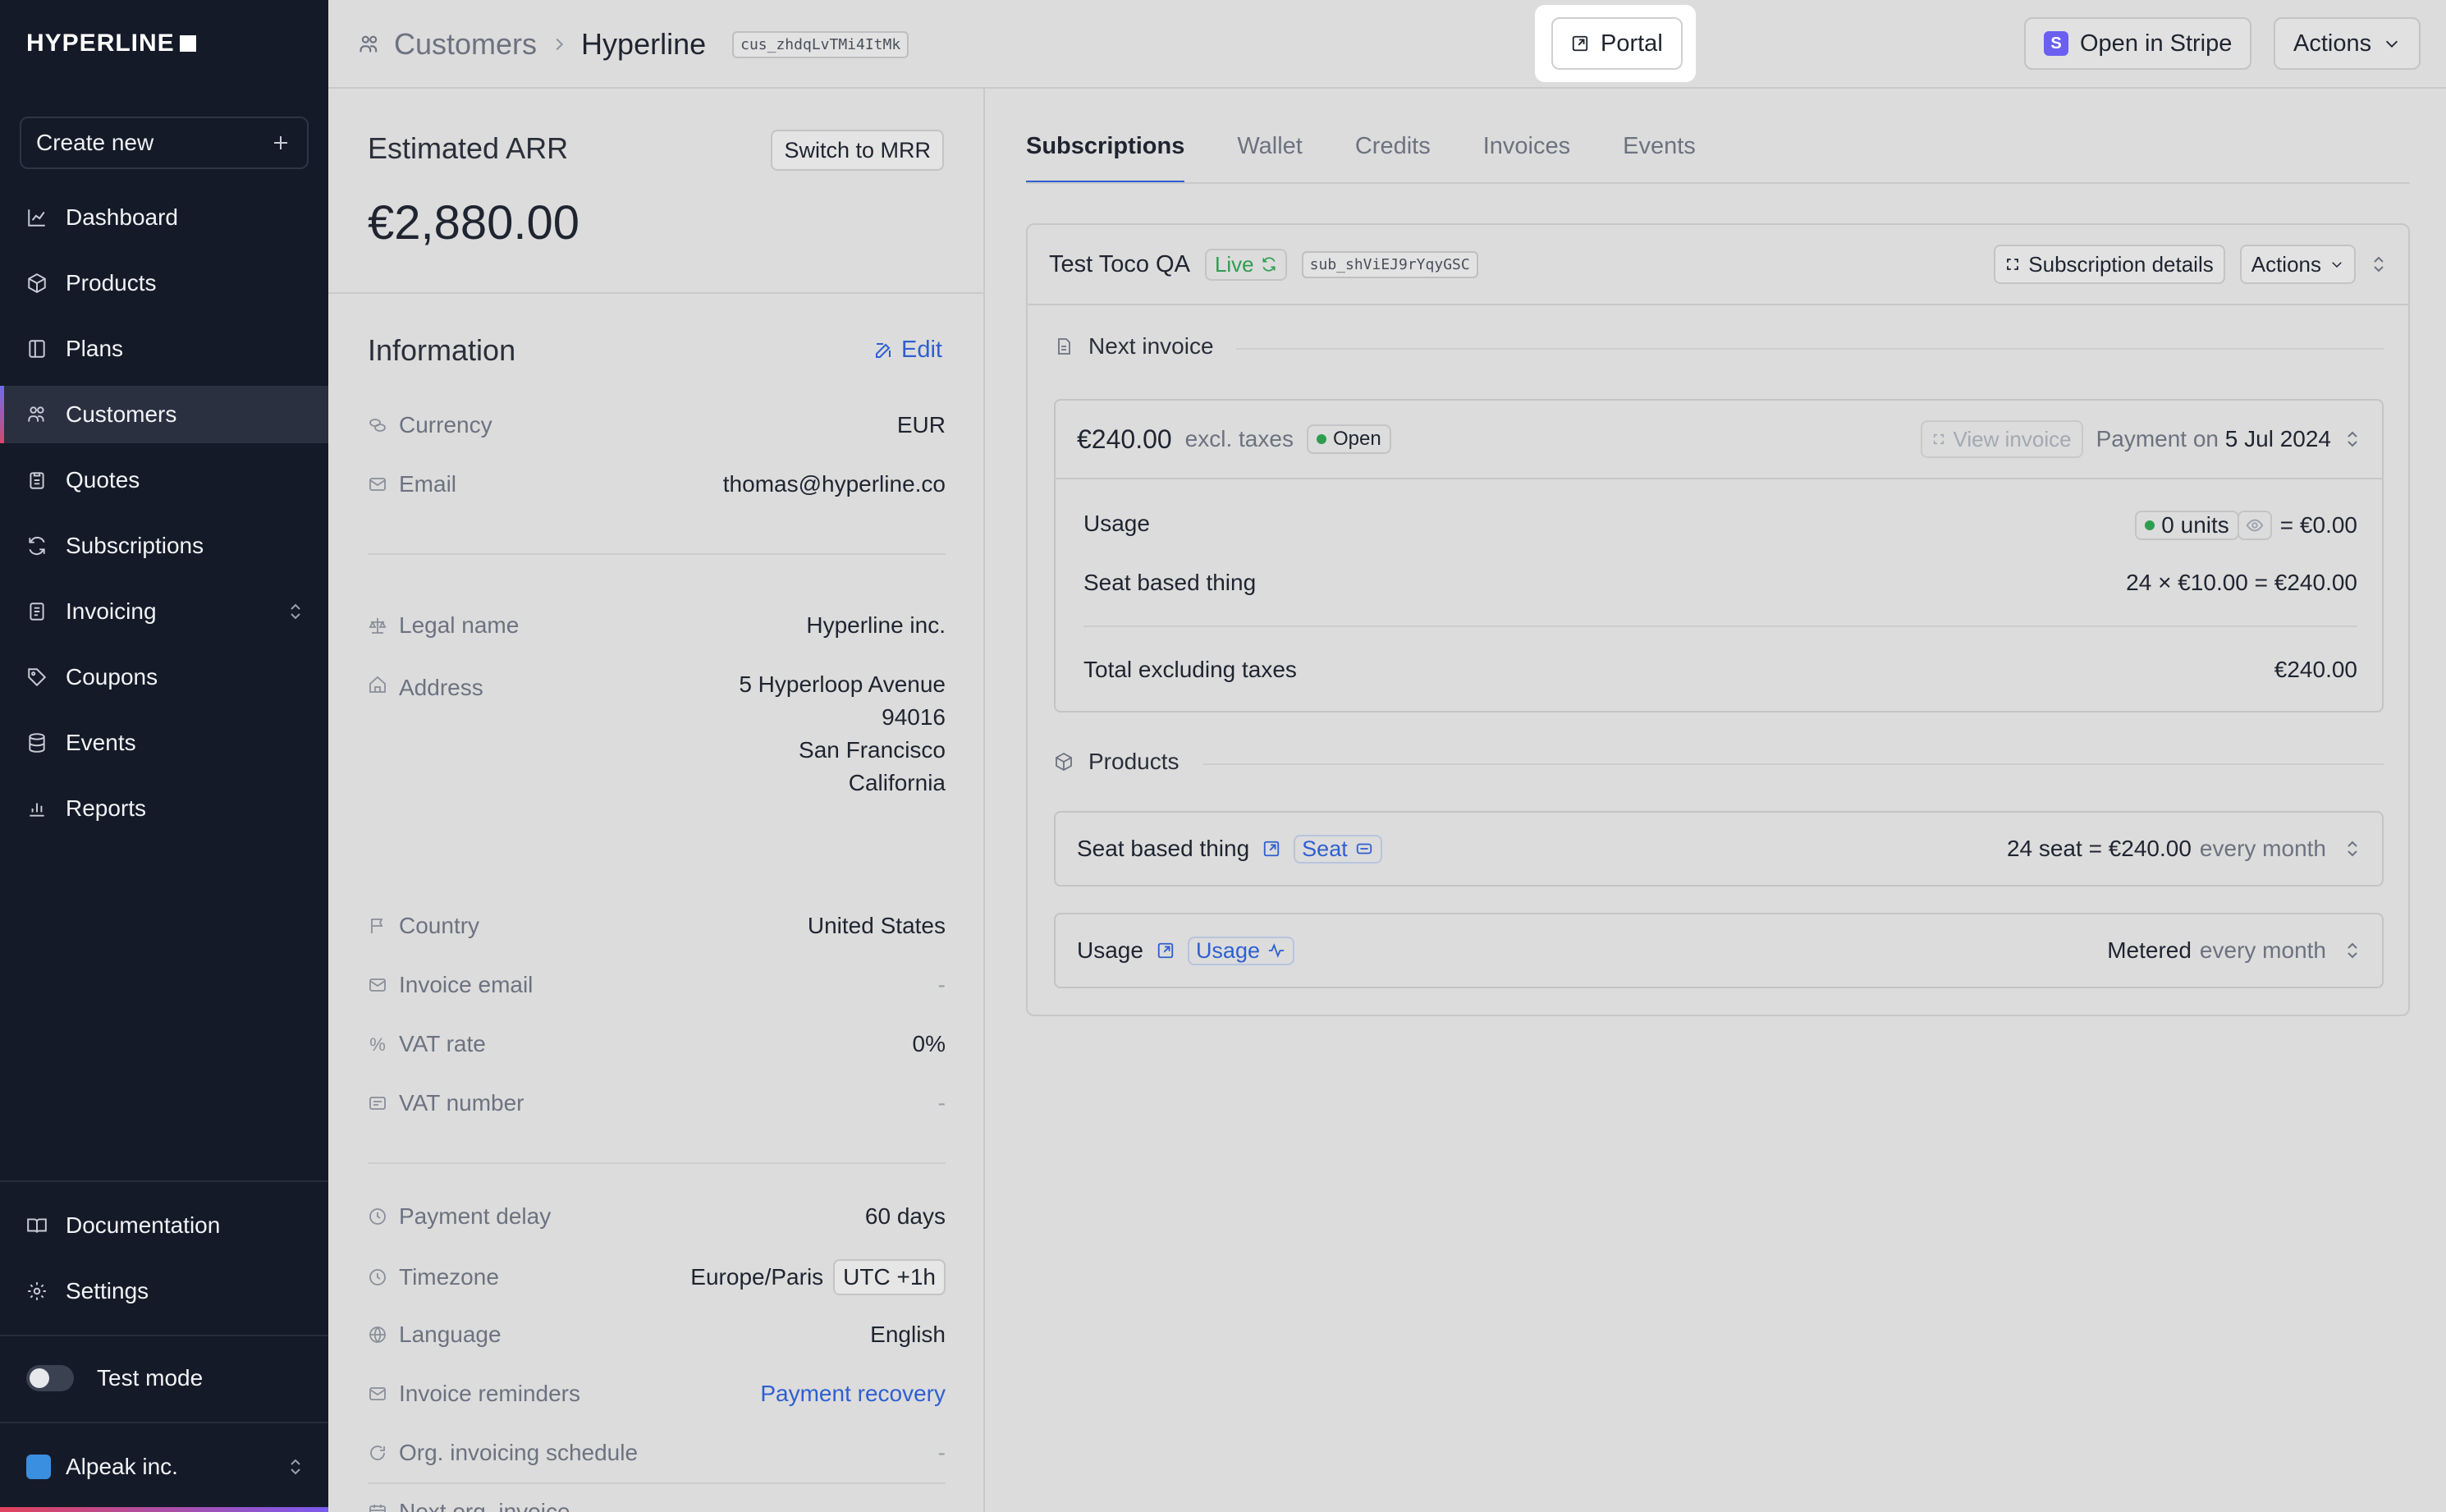 The image size is (2446, 1512). I want to click on payment-date-value: 5 Jul 2024, so click(2277, 438).